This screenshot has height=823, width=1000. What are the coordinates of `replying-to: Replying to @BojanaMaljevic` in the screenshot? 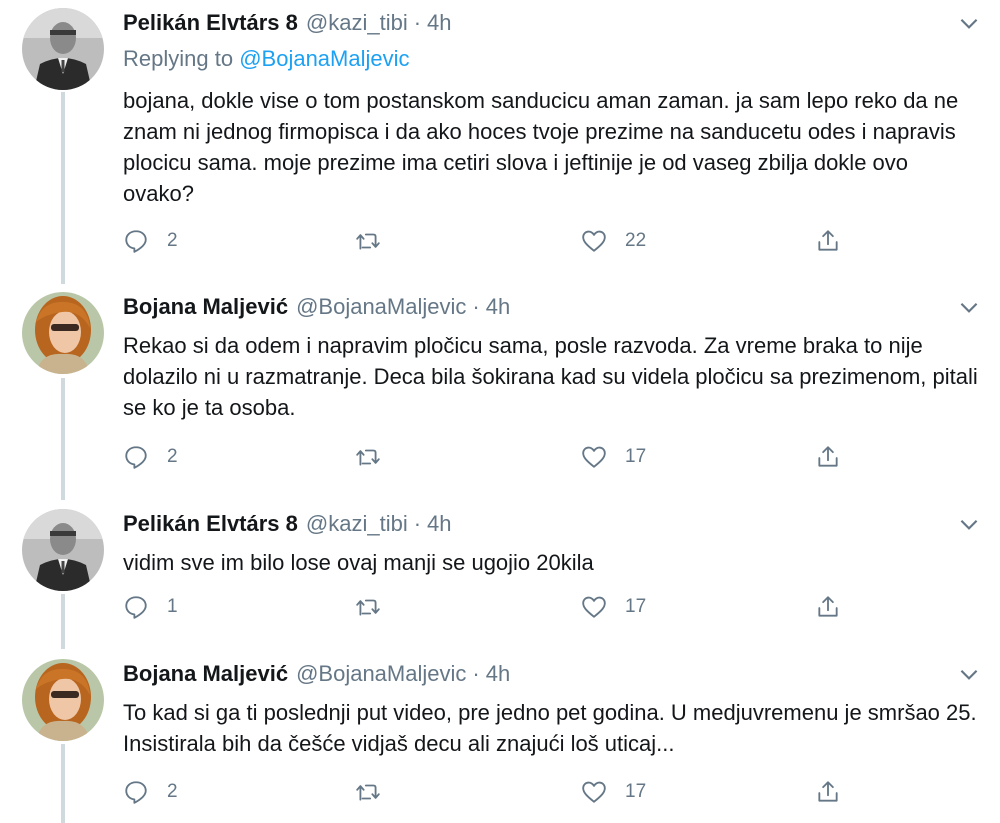 It's located at (266, 59).